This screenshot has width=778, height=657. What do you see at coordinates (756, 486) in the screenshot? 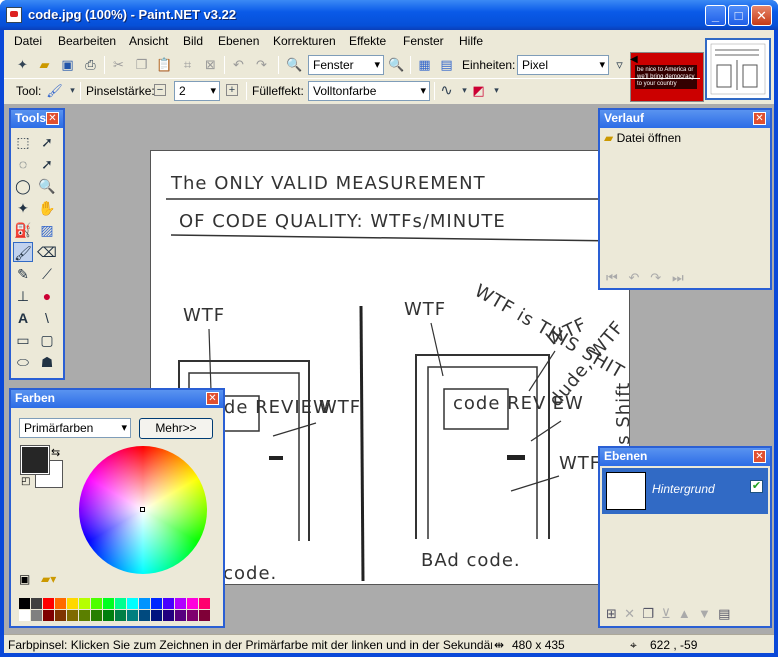
I see `layer-visibility-checkbox: ✔` at bounding box center [756, 486].